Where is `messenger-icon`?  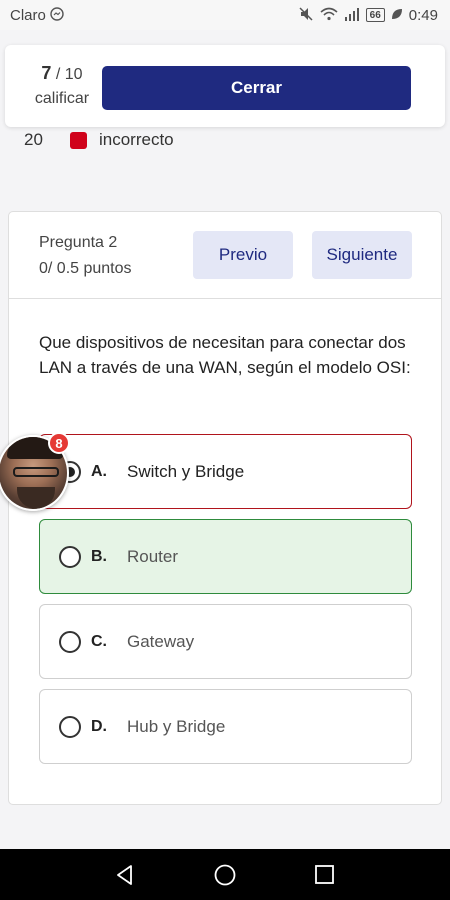
messenger-icon is located at coordinates (57, 15).